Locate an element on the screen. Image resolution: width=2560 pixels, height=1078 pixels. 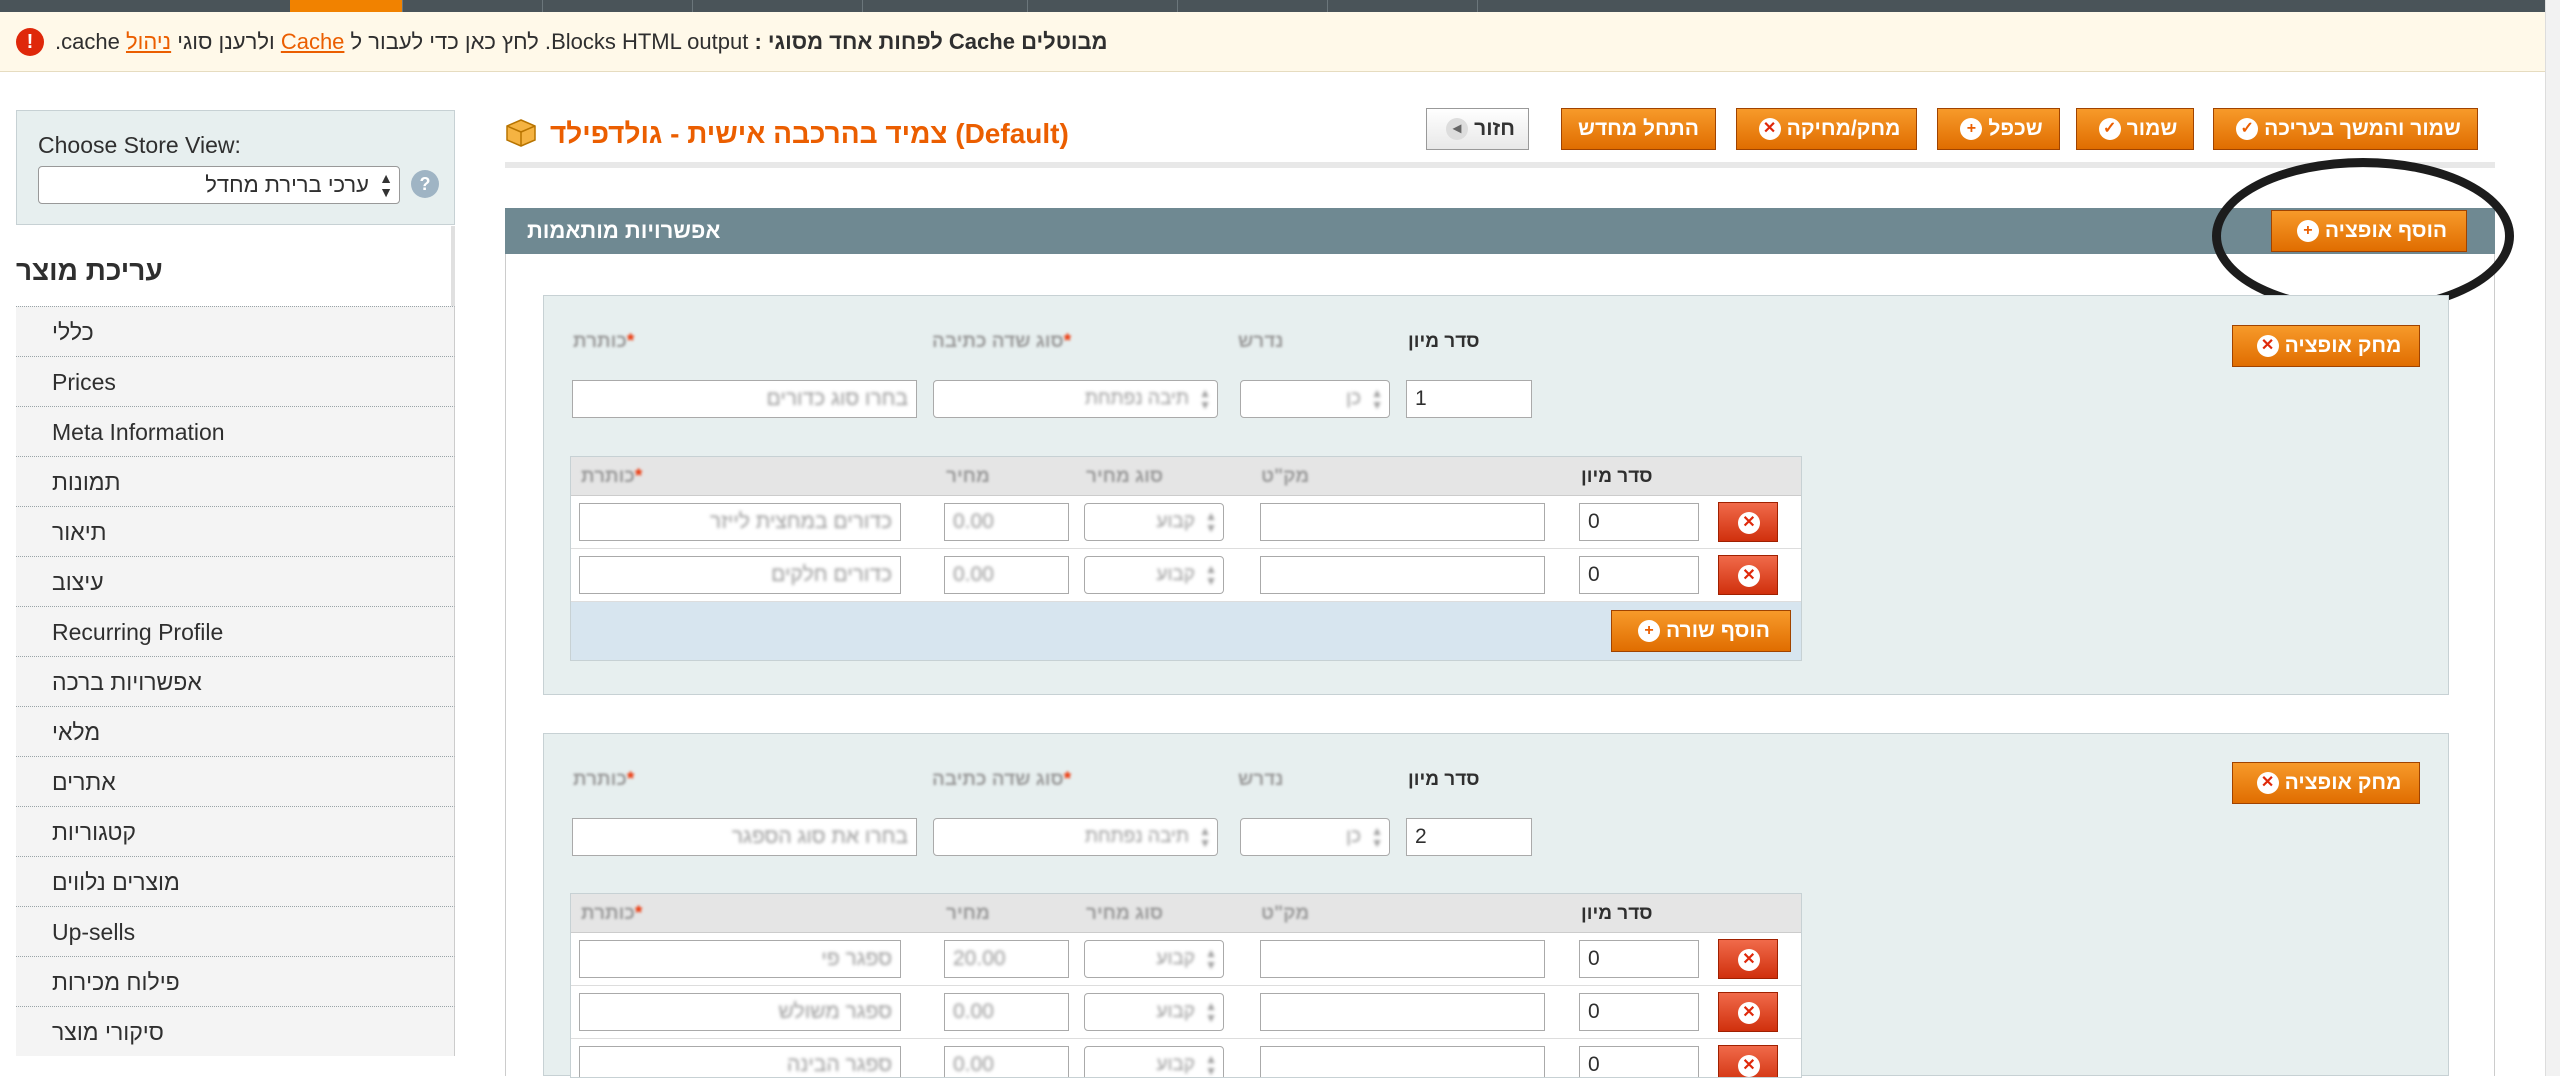
plus-icon: + is located at coordinates (1971, 129).